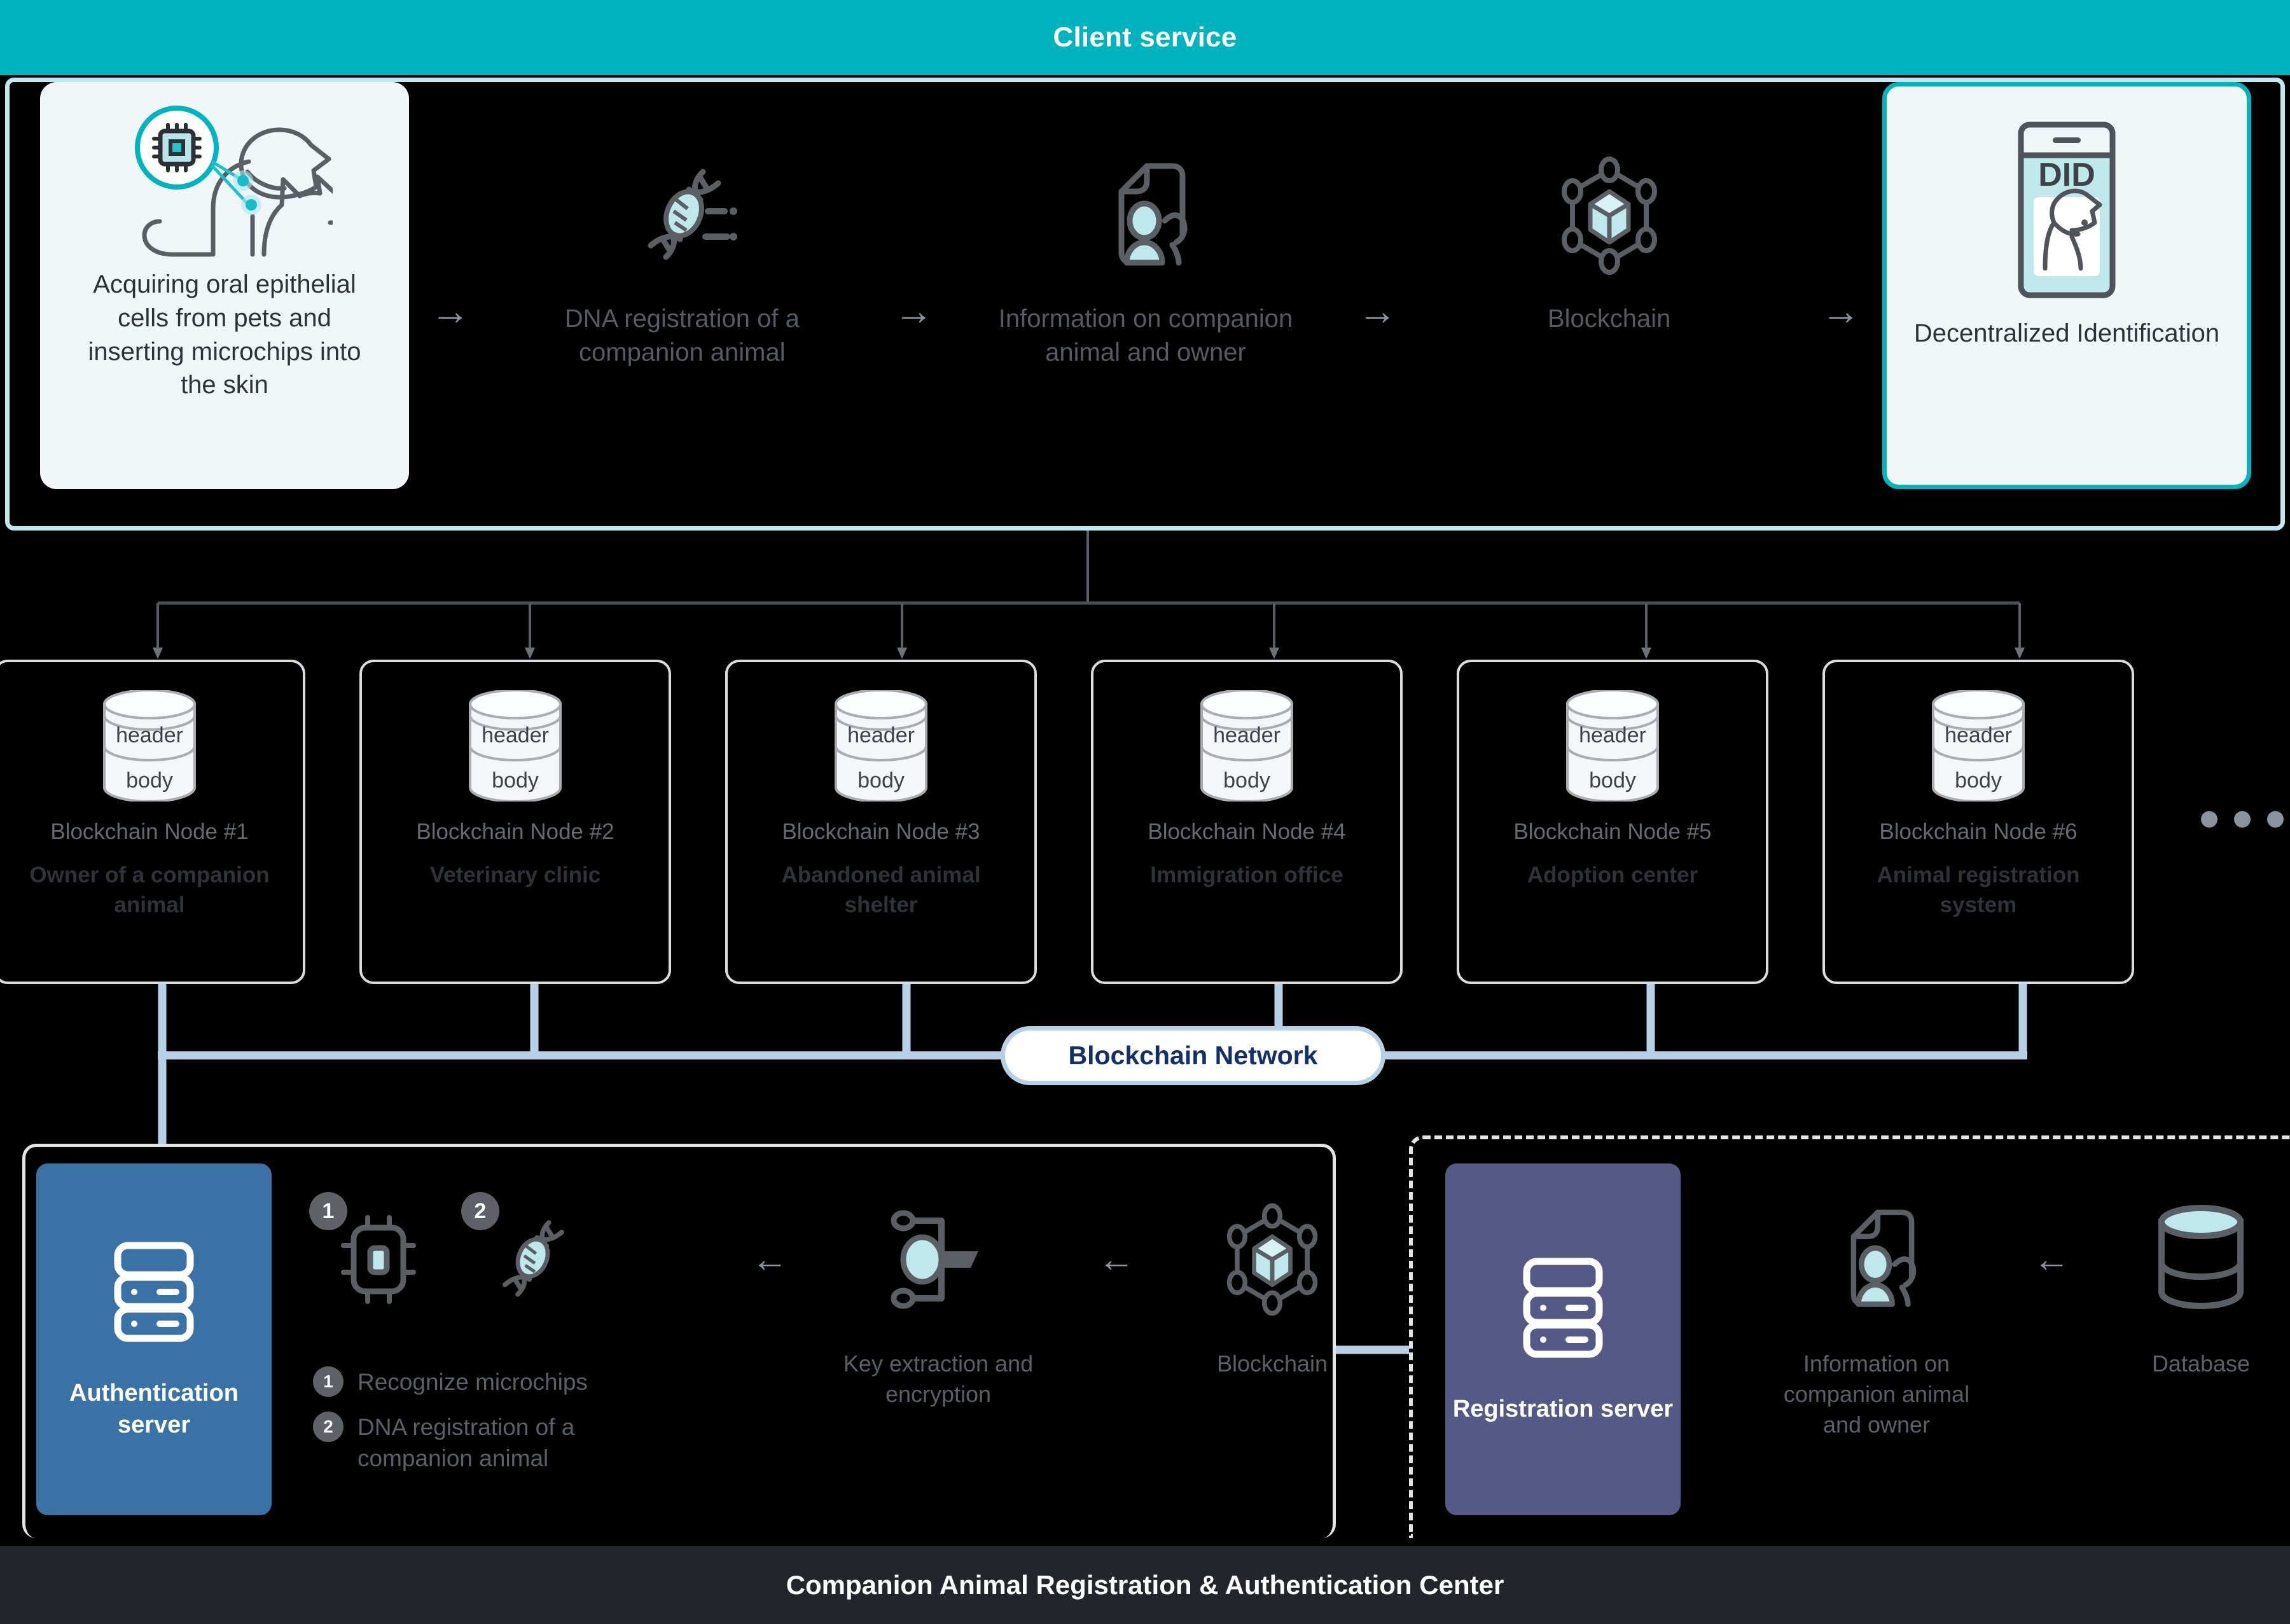 This screenshot has height=1624, width=2290. What do you see at coordinates (1978, 831) in the screenshot?
I see `node-id-label: Blockchain Node #6` at bounding box center [1978, 831].